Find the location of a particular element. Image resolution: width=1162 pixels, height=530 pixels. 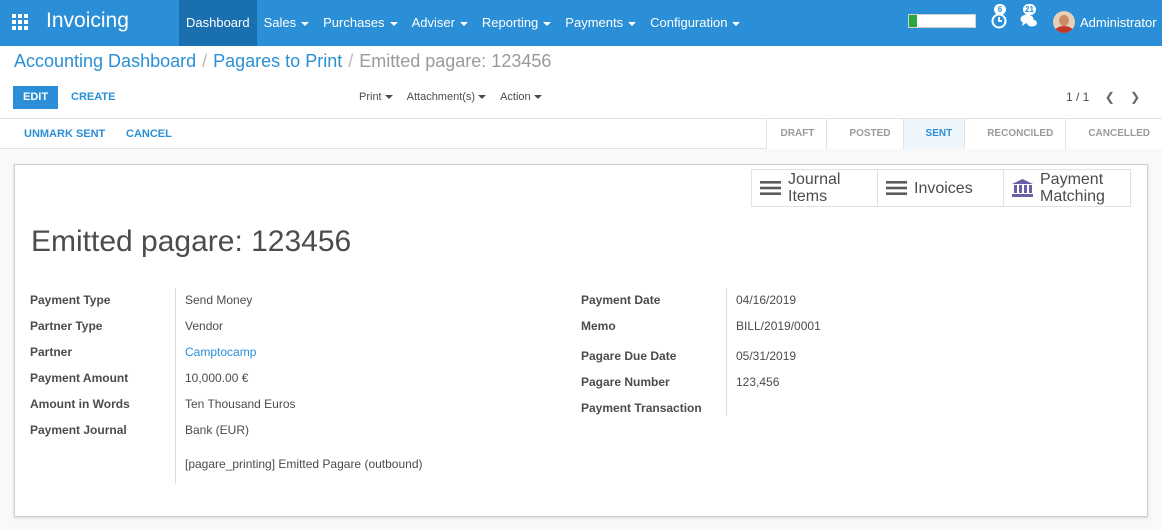

journal-items-button: Journal Items is located at coordinates (814, 188).